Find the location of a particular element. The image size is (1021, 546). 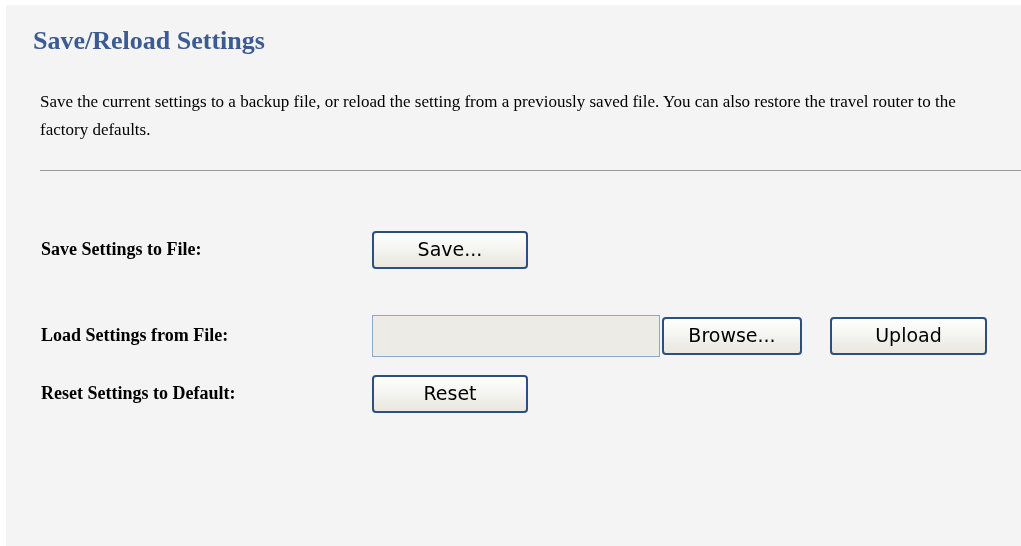

description-text: Save the current settings to a backup file, or reload the setting from a previously saved file. You can also restore the travel router to the factory defaults. is located at coordinates (498, 115).